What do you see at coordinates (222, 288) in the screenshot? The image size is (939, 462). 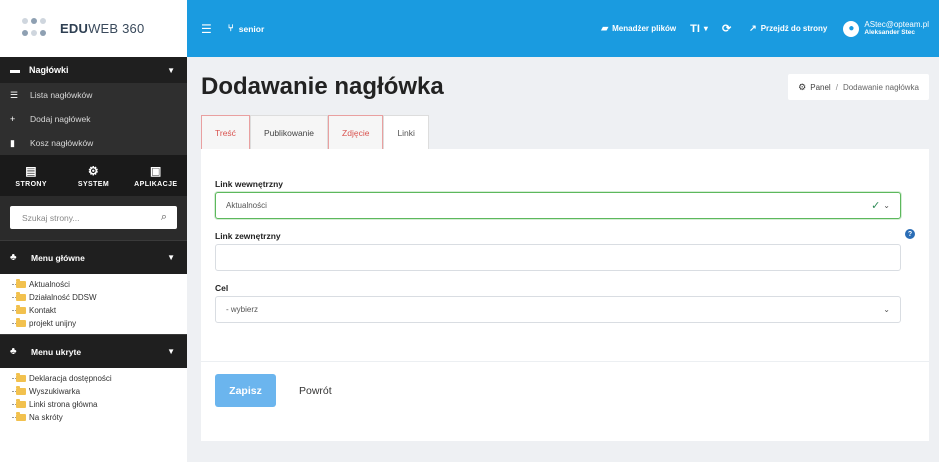 I see `target-label: Cel` at bounding box center [222, 288].